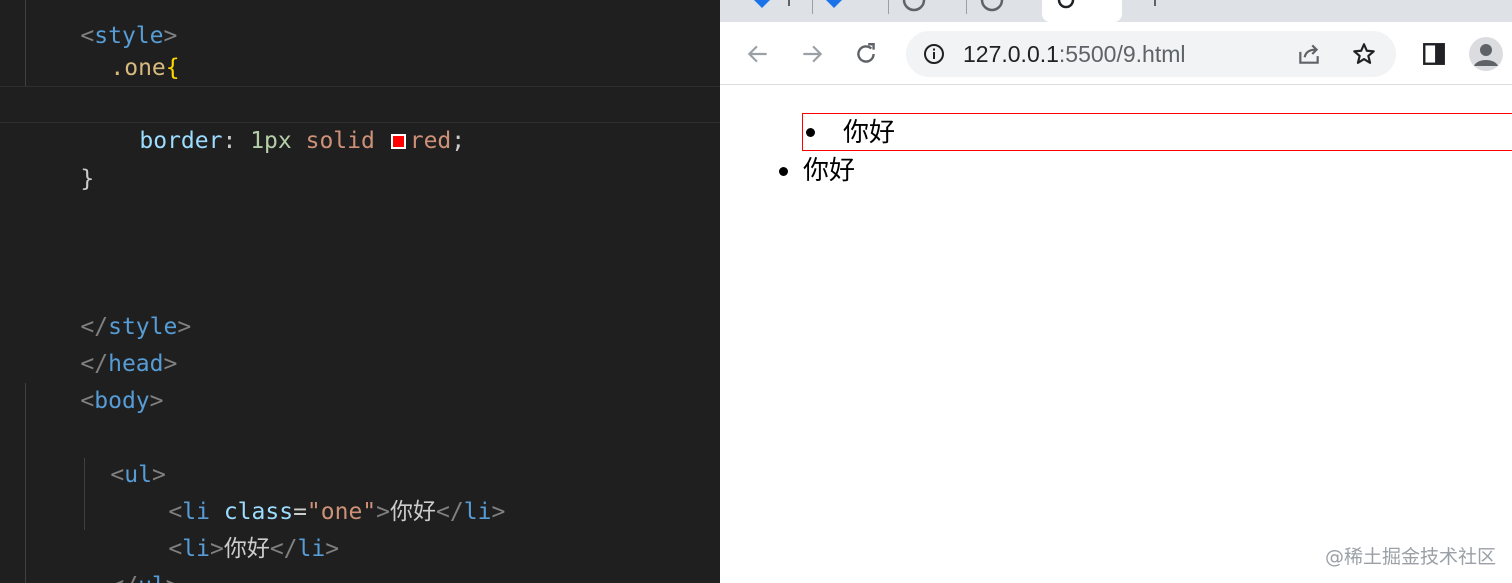 The height and width of the screenshot is (583, 1512). What do you see at coordinates (1082, 11) in the screenshot?
I see `tab-active` at bounding box center [1082, 11].